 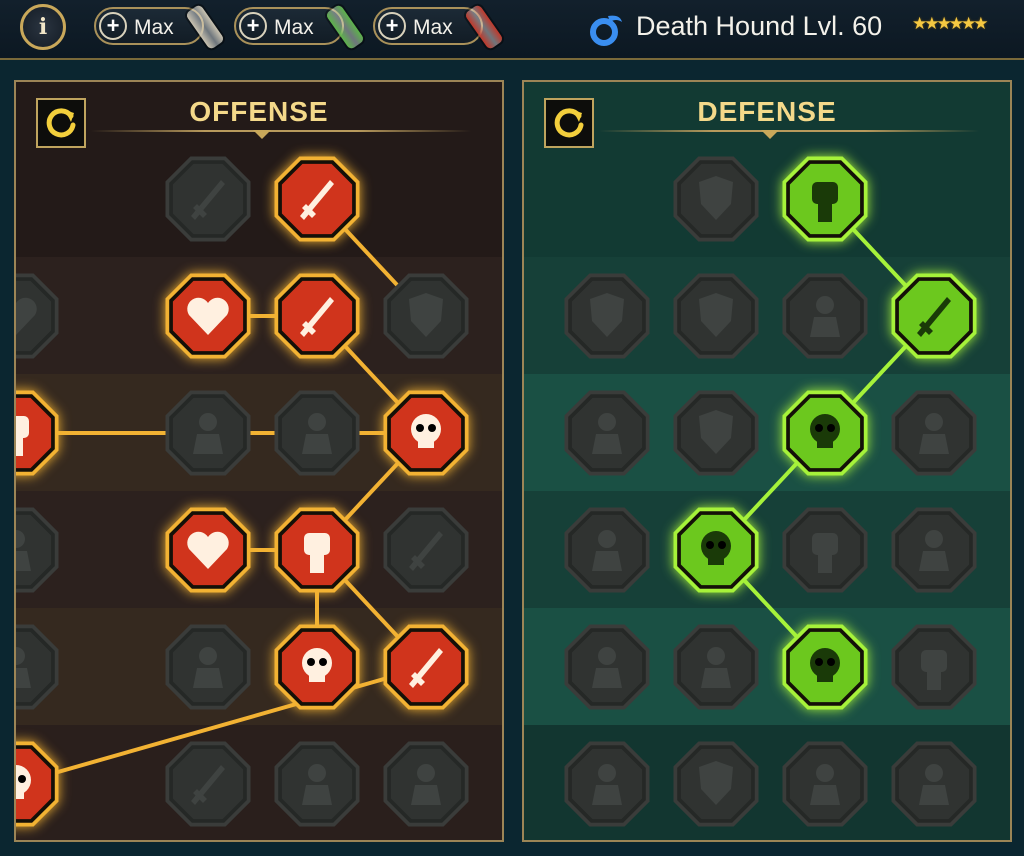 I want to click on crossed-blades-icon, so click(x=934, y=316).